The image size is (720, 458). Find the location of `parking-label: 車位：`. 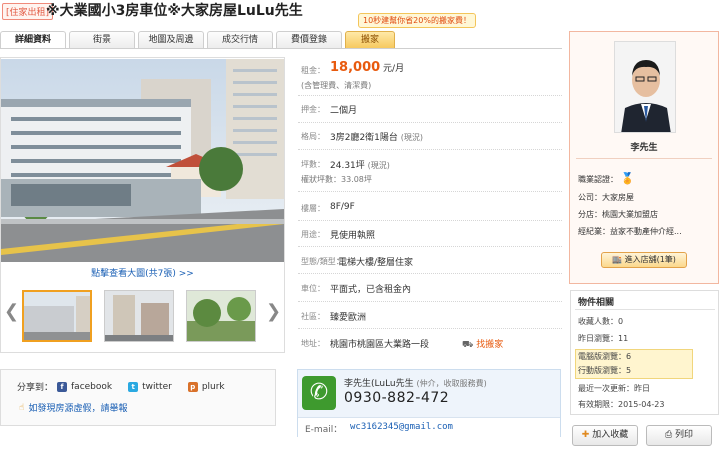

parking-label: 車位： is located at coordinates (313, 288).